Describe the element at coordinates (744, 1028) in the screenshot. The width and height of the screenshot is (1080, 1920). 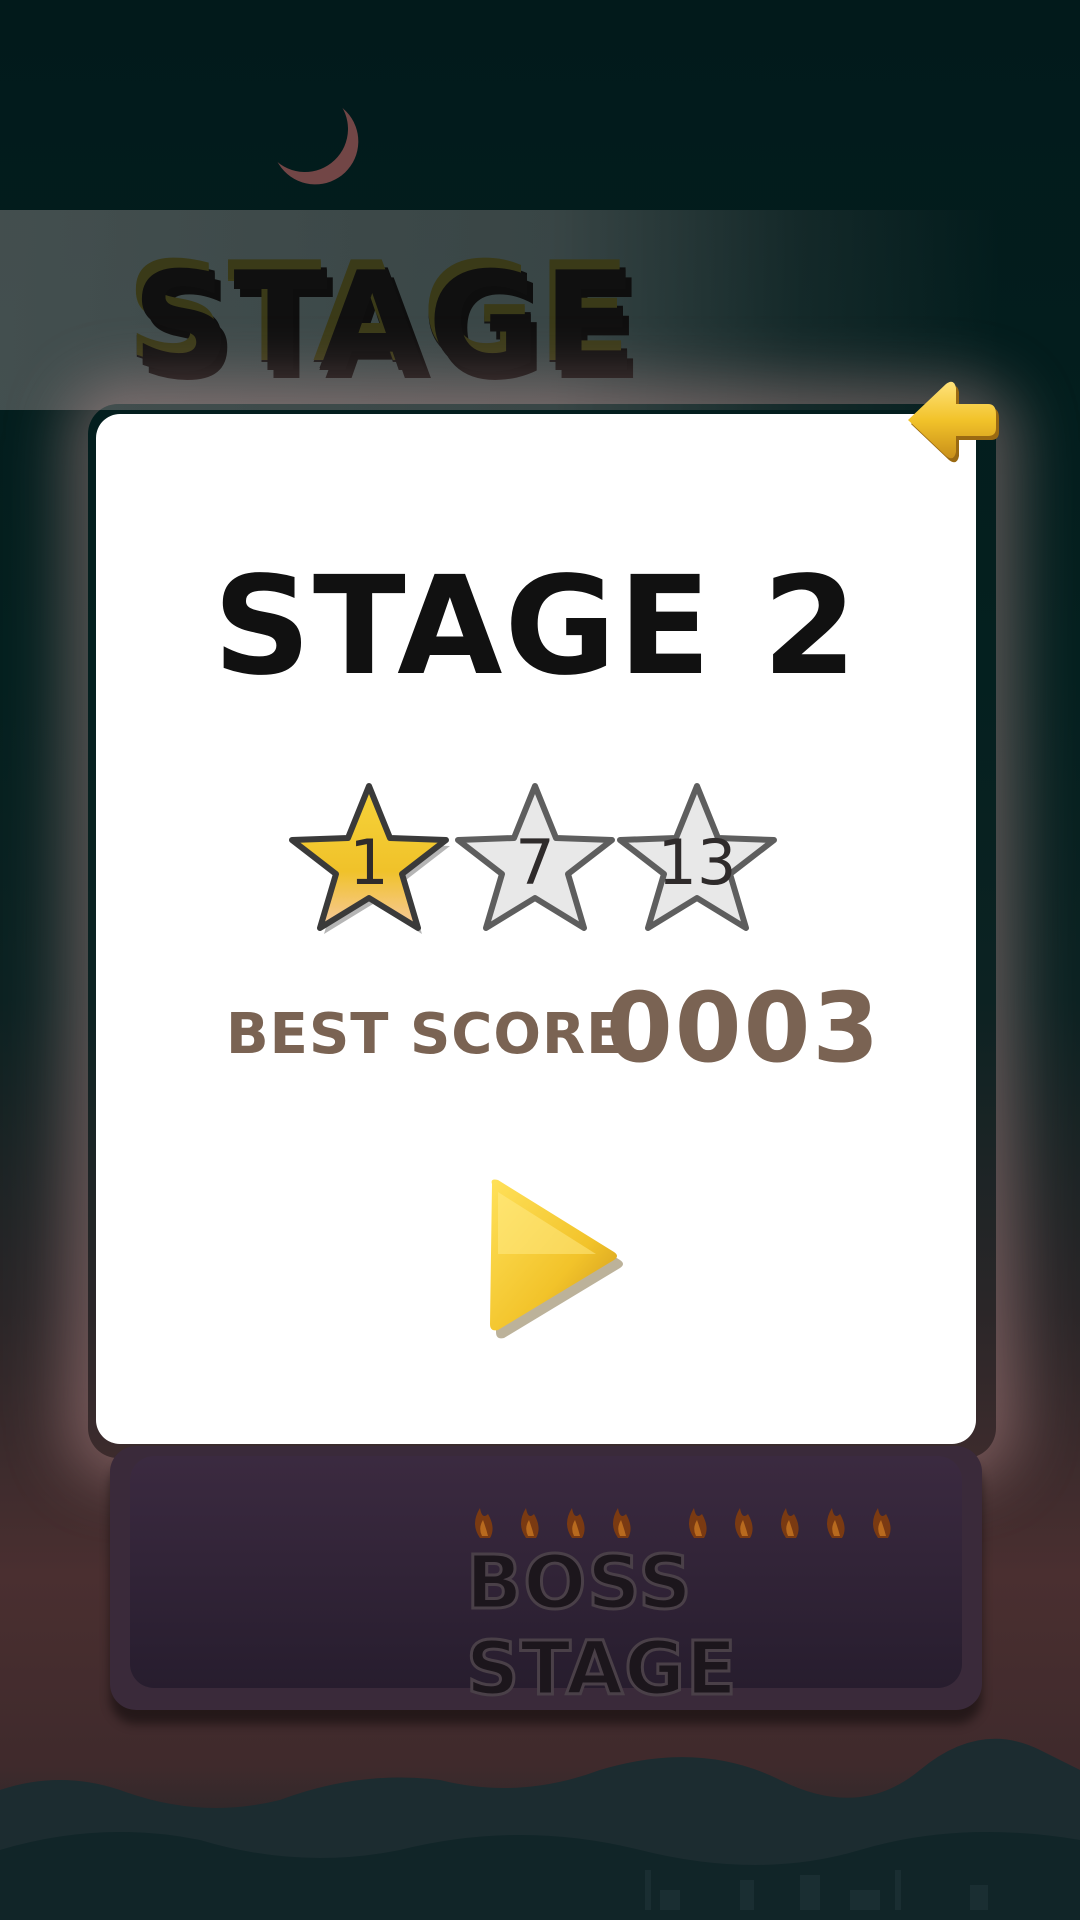
I see `best-score-value: 0003` at that location.